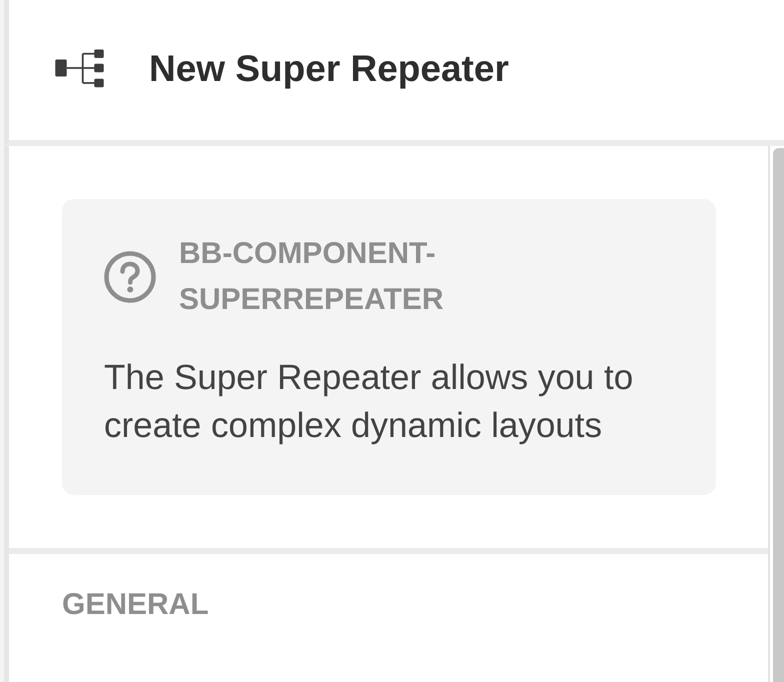 The width and height of the screenshot is (784, 682). What do you see at coordinates (778, 415) in the screenshot?
I see `scrollbar-thumb` at bounding box center [778, 415].